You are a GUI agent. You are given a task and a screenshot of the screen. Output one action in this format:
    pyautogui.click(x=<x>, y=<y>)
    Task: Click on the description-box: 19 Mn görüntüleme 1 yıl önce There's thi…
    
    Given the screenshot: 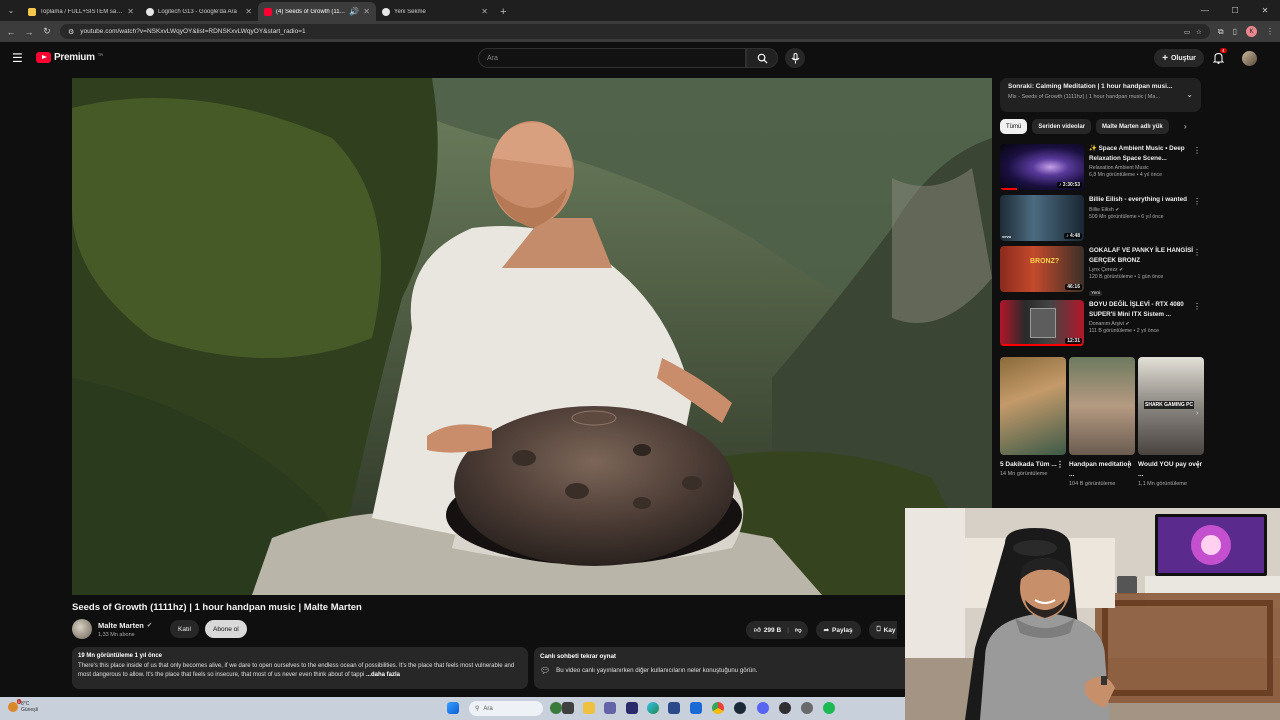 What is the action you would take?
    pyautogui.click(x=300, y=668)
    